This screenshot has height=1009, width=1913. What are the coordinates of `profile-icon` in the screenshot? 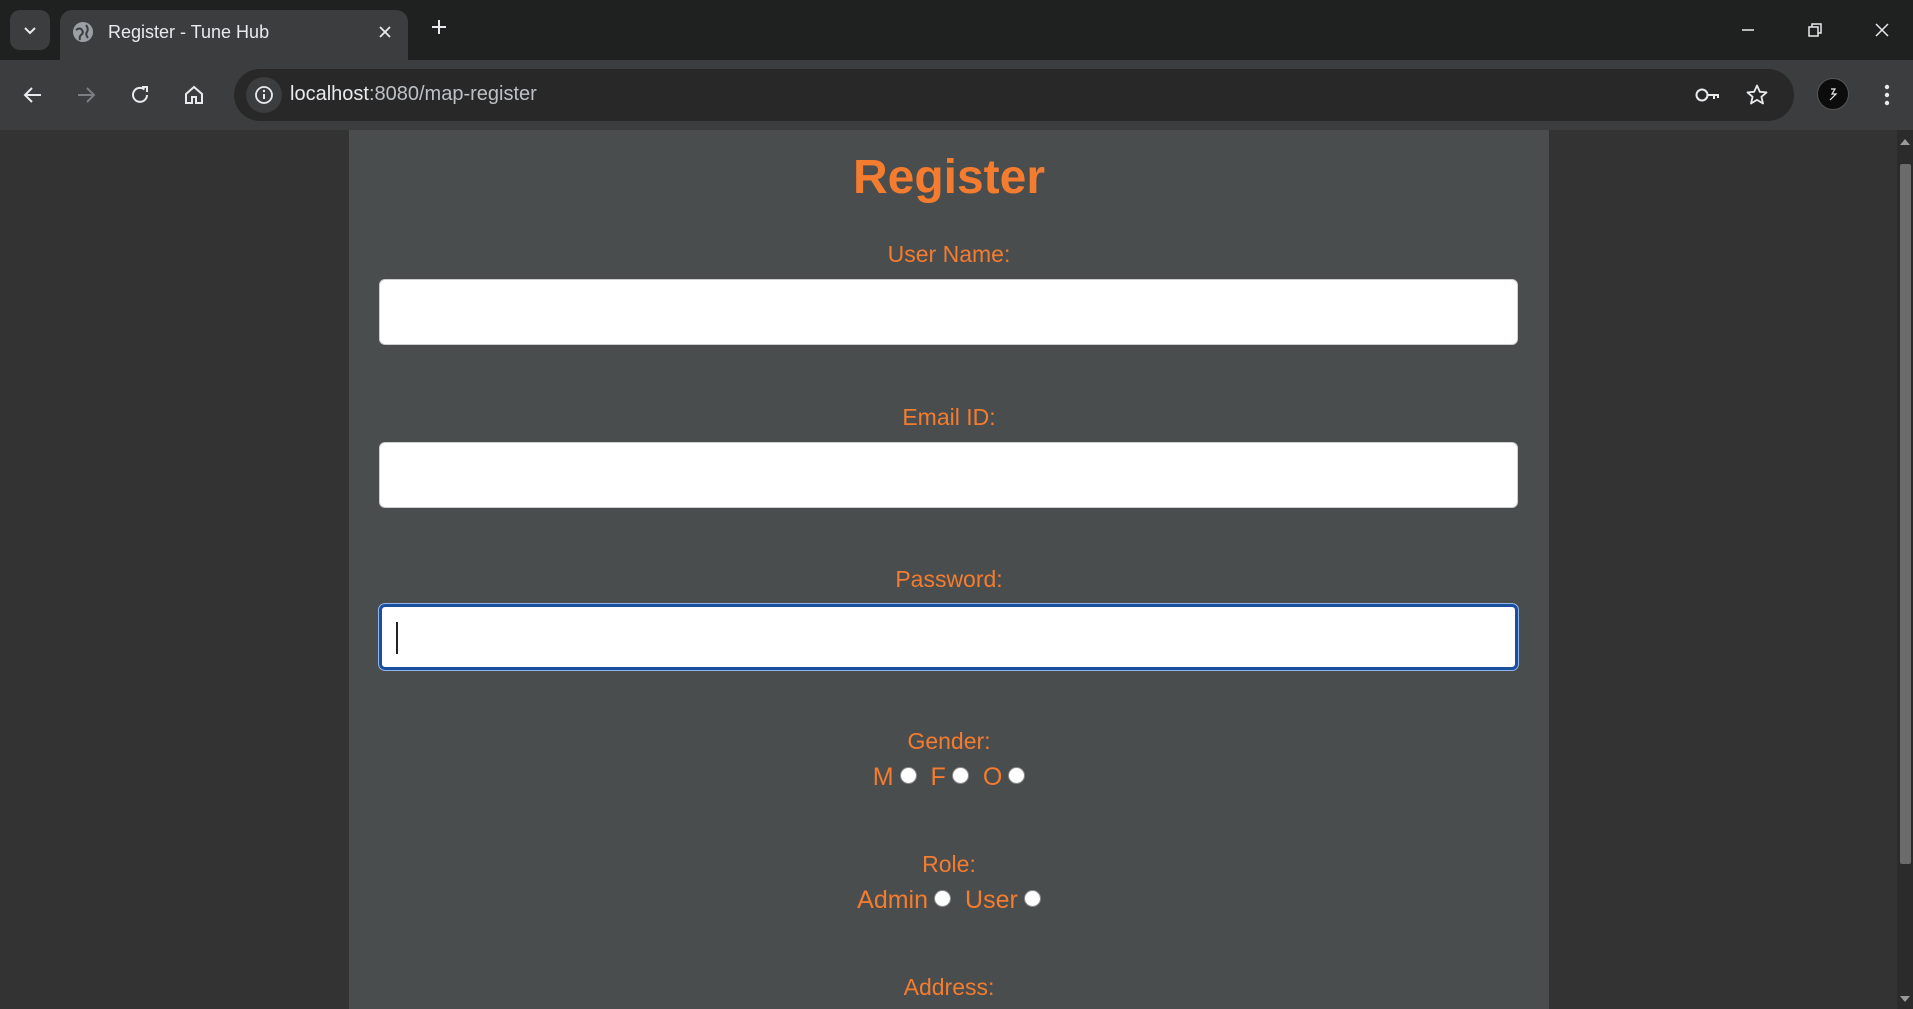 It's located at (1833, 94).